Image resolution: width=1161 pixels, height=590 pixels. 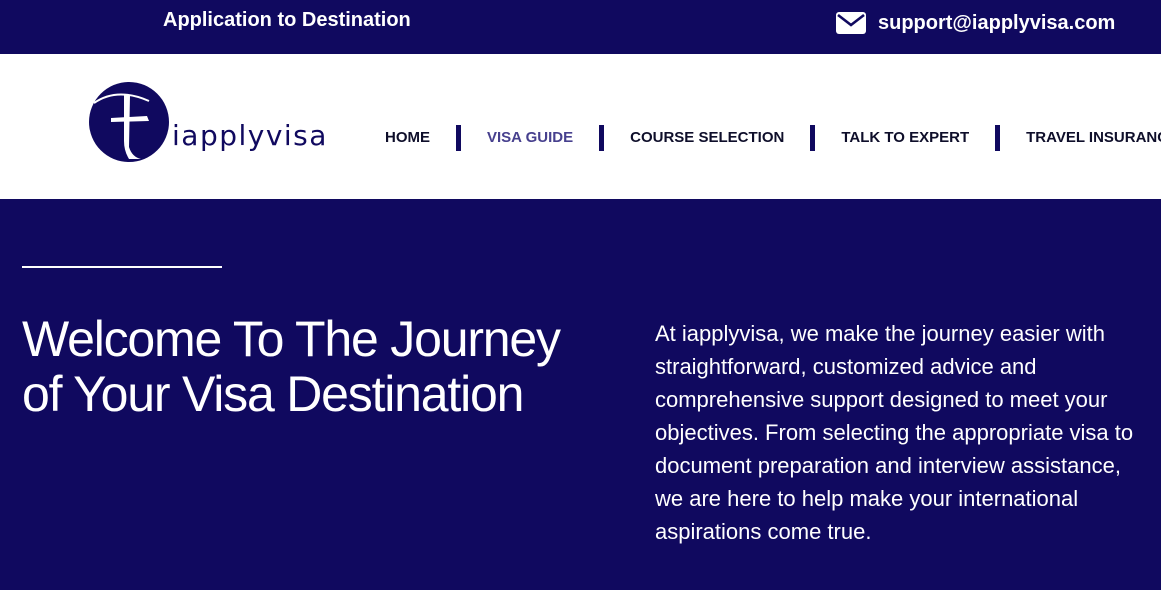 I want to click on tagline: Application to Destination, so click(x=287, y=20).